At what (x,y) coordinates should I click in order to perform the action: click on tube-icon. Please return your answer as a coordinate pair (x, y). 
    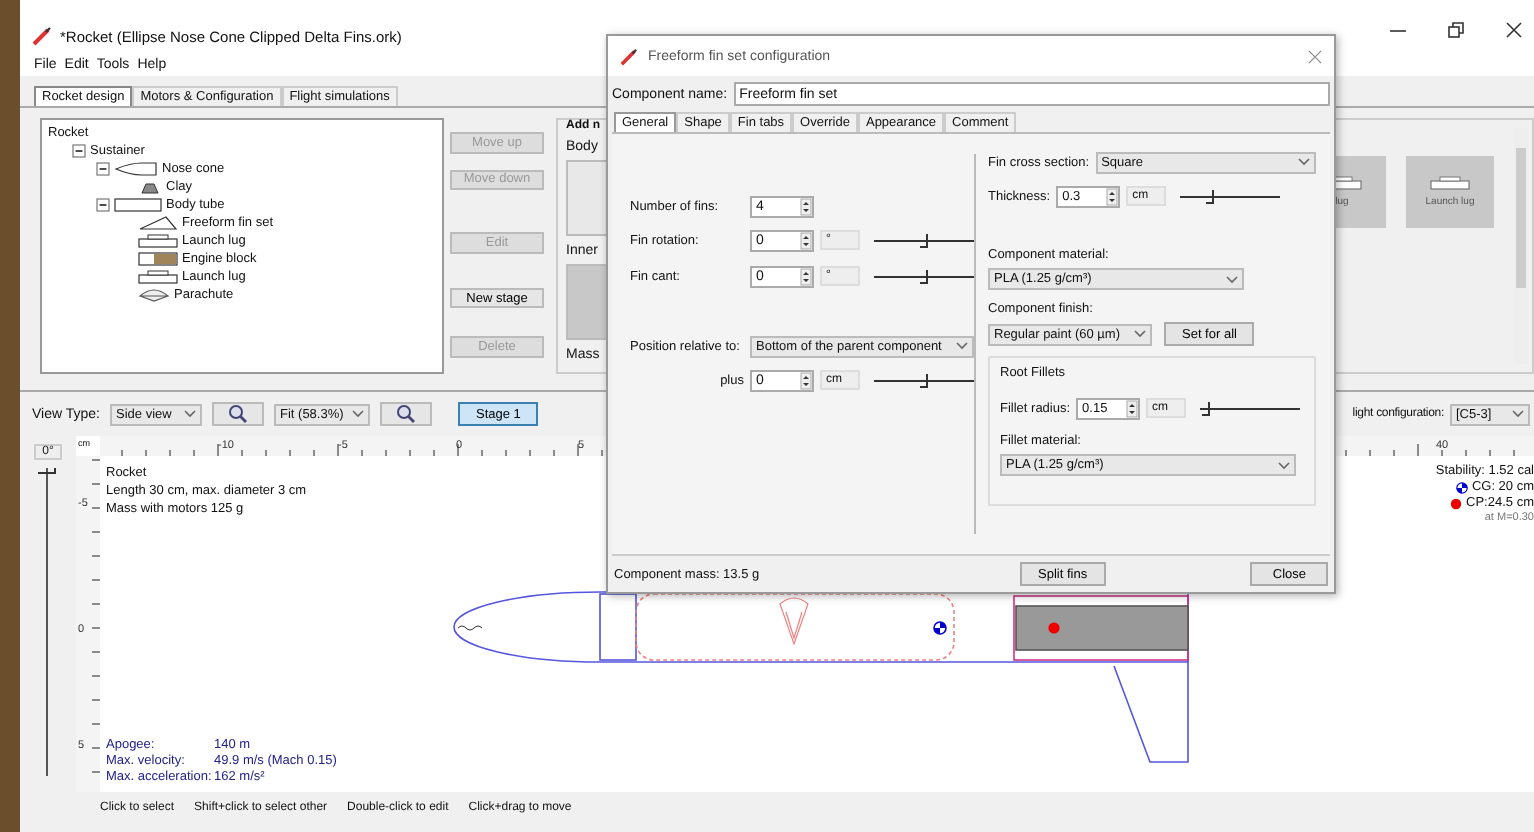
    Looking at the image, I should click on (138, 205).